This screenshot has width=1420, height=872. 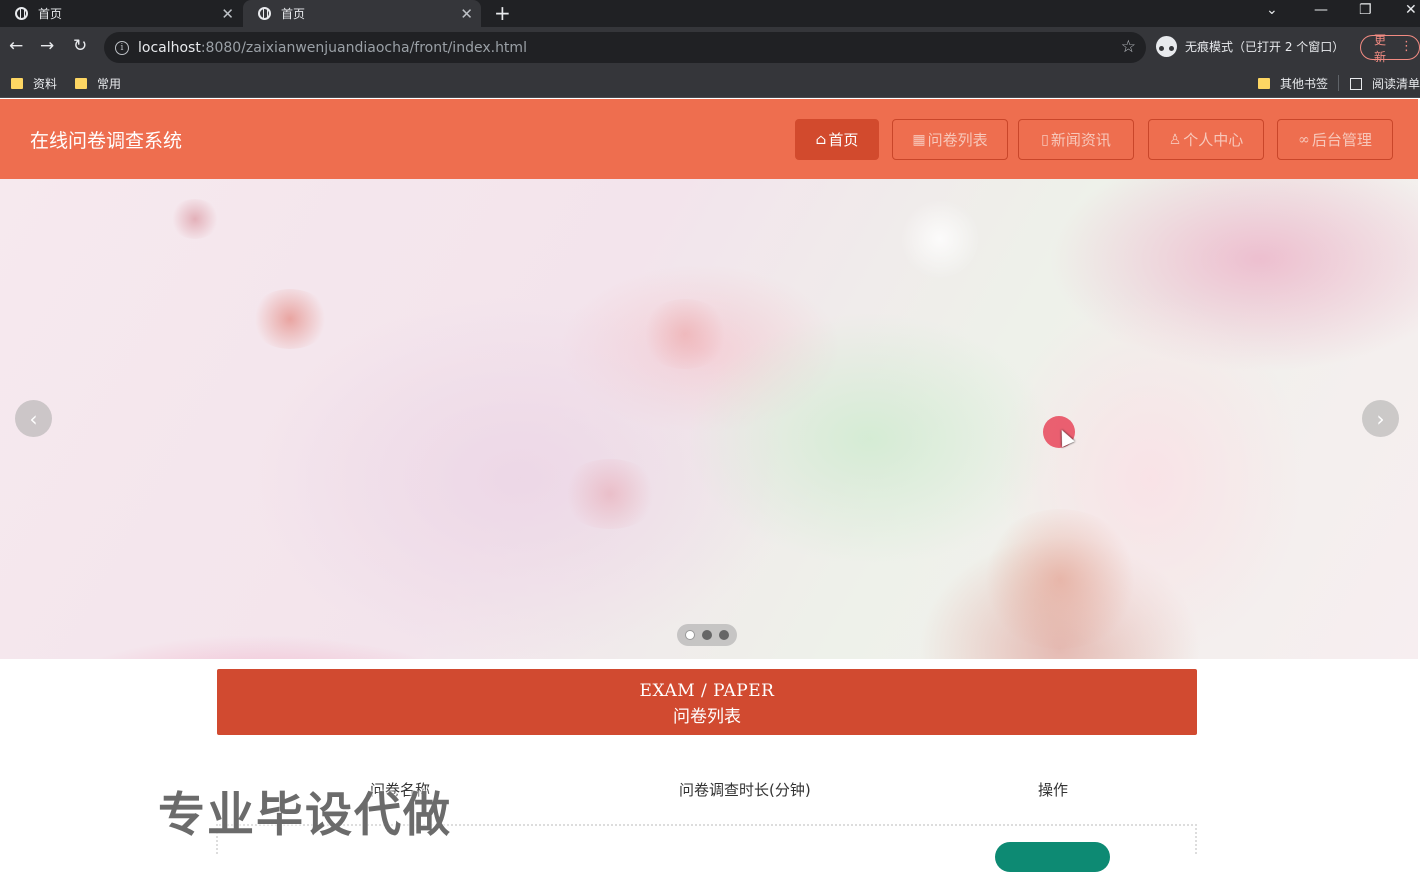 I want to click on nav-news: ▯ 新闻资讯, so click(x=1076, y=139).